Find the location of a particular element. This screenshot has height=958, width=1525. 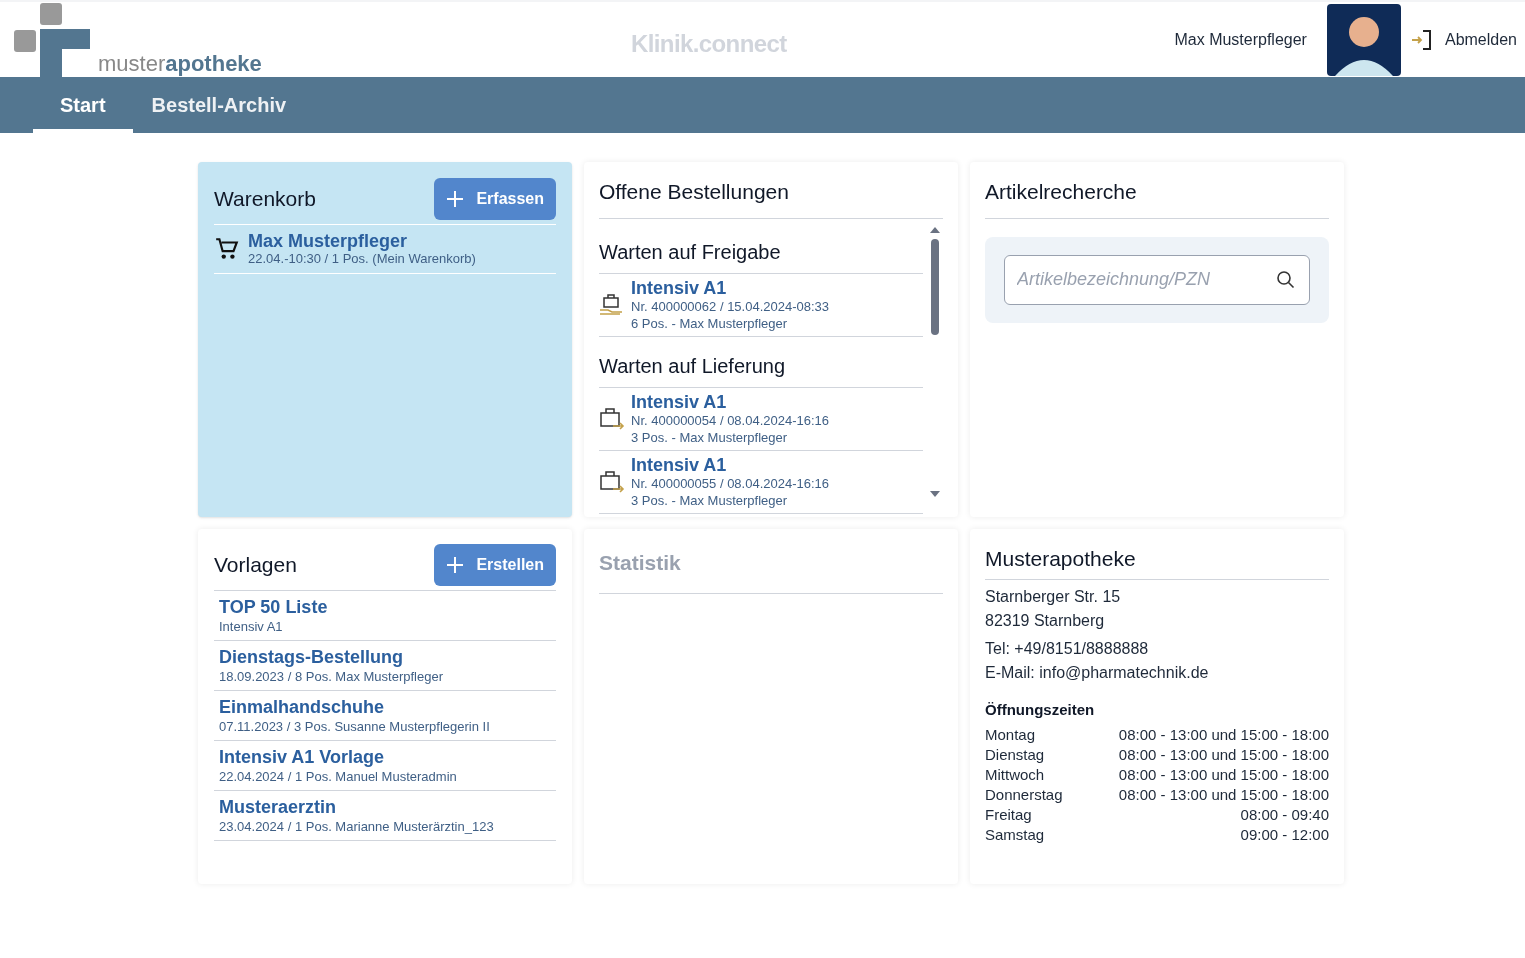

weekday: Samstag is located at coordinates (1015, 835).